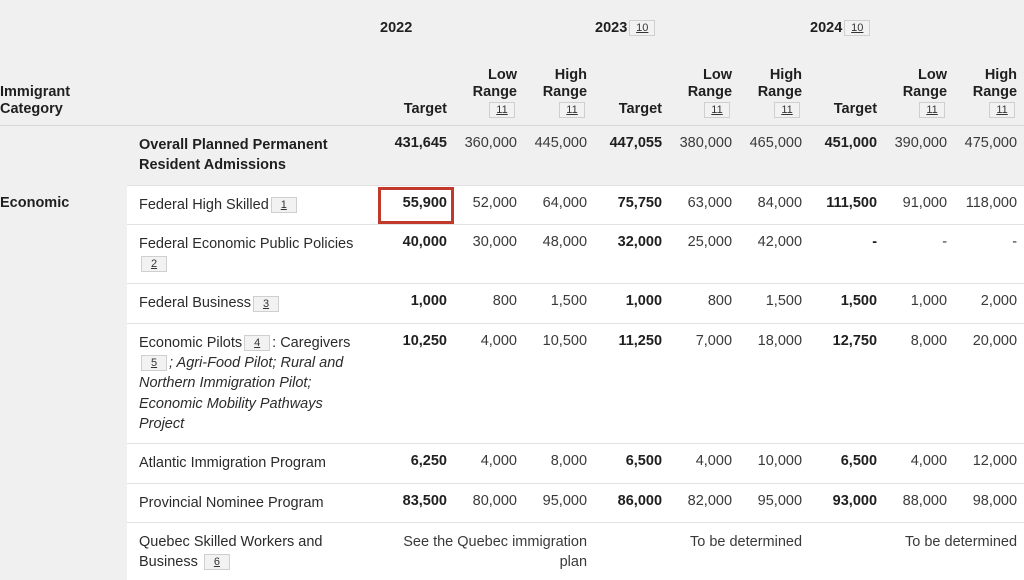  Describe the element at coordinates (925, 83) in the screenshot. I see `low-range-label-2024: Low Range` at that location.